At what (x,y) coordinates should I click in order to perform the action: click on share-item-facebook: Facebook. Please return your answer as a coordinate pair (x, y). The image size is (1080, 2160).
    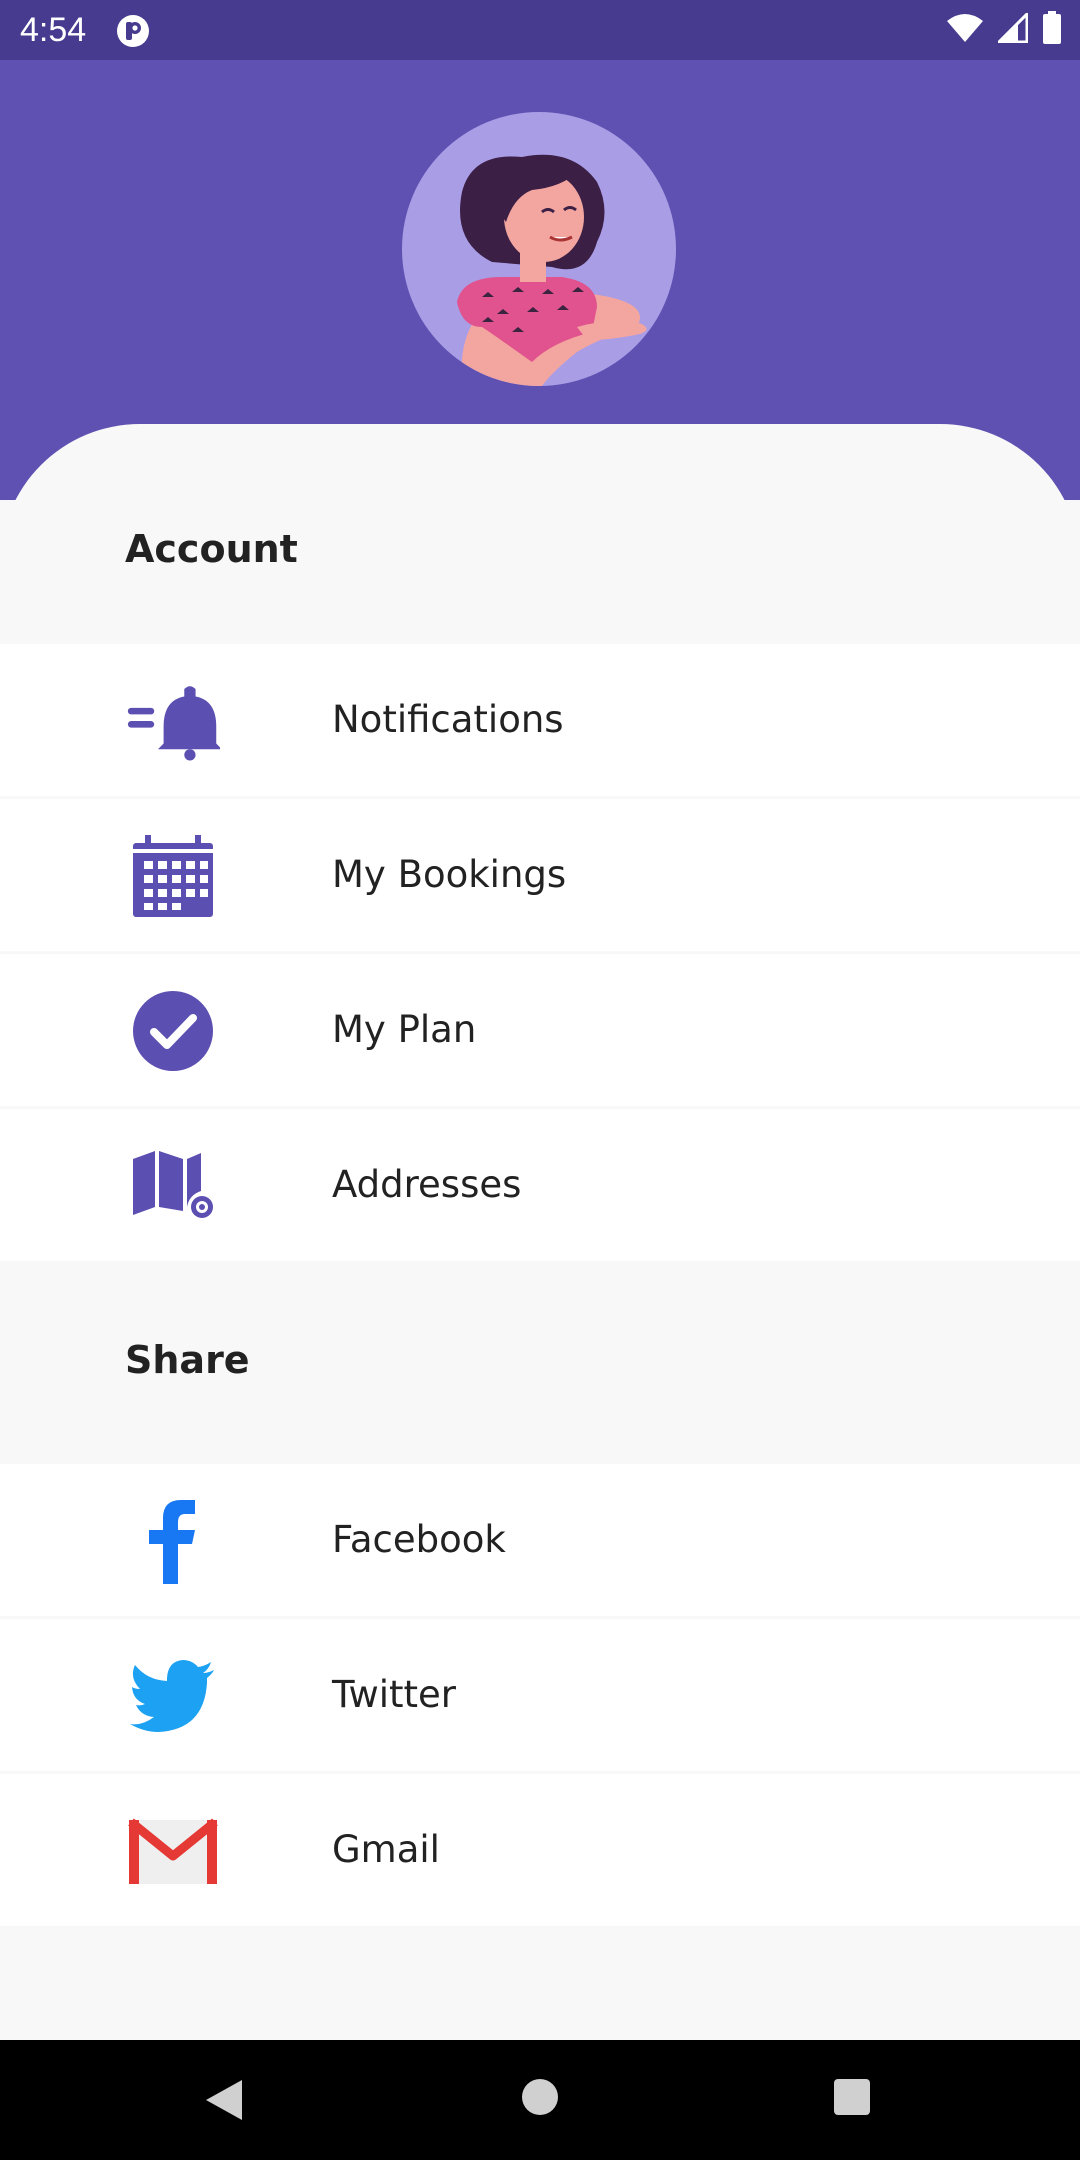
    Looking at the image, I should click on (540, 1540).